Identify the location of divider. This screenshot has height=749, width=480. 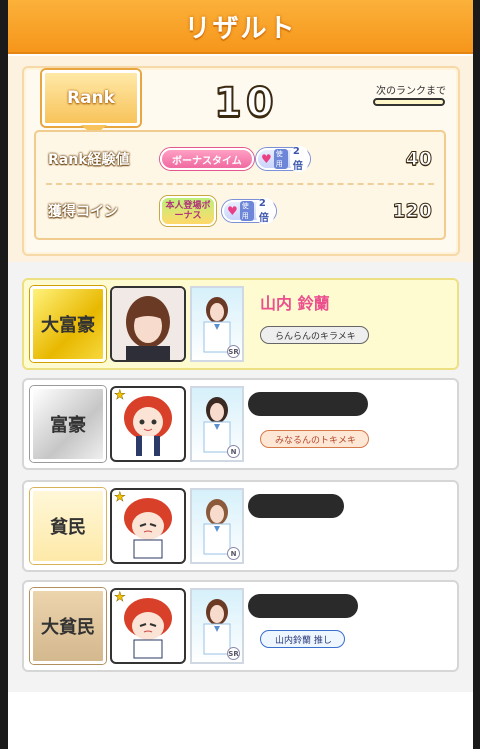
(240, 184).